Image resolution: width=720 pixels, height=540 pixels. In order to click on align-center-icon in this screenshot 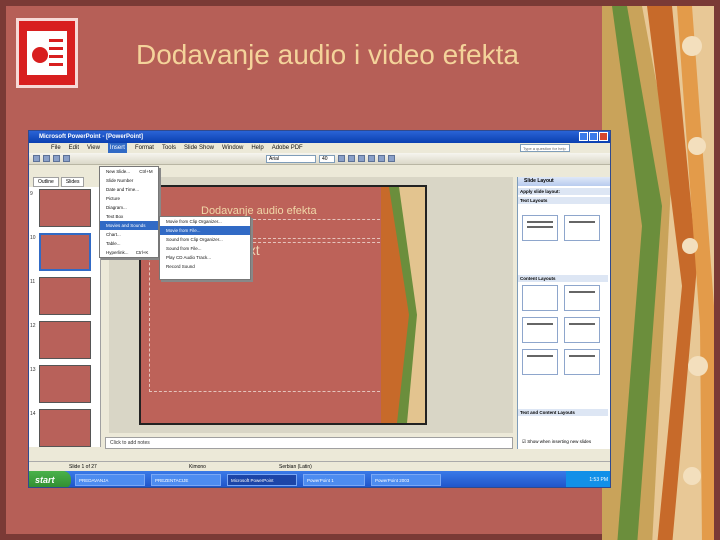, I will do `click(381, 158)`.